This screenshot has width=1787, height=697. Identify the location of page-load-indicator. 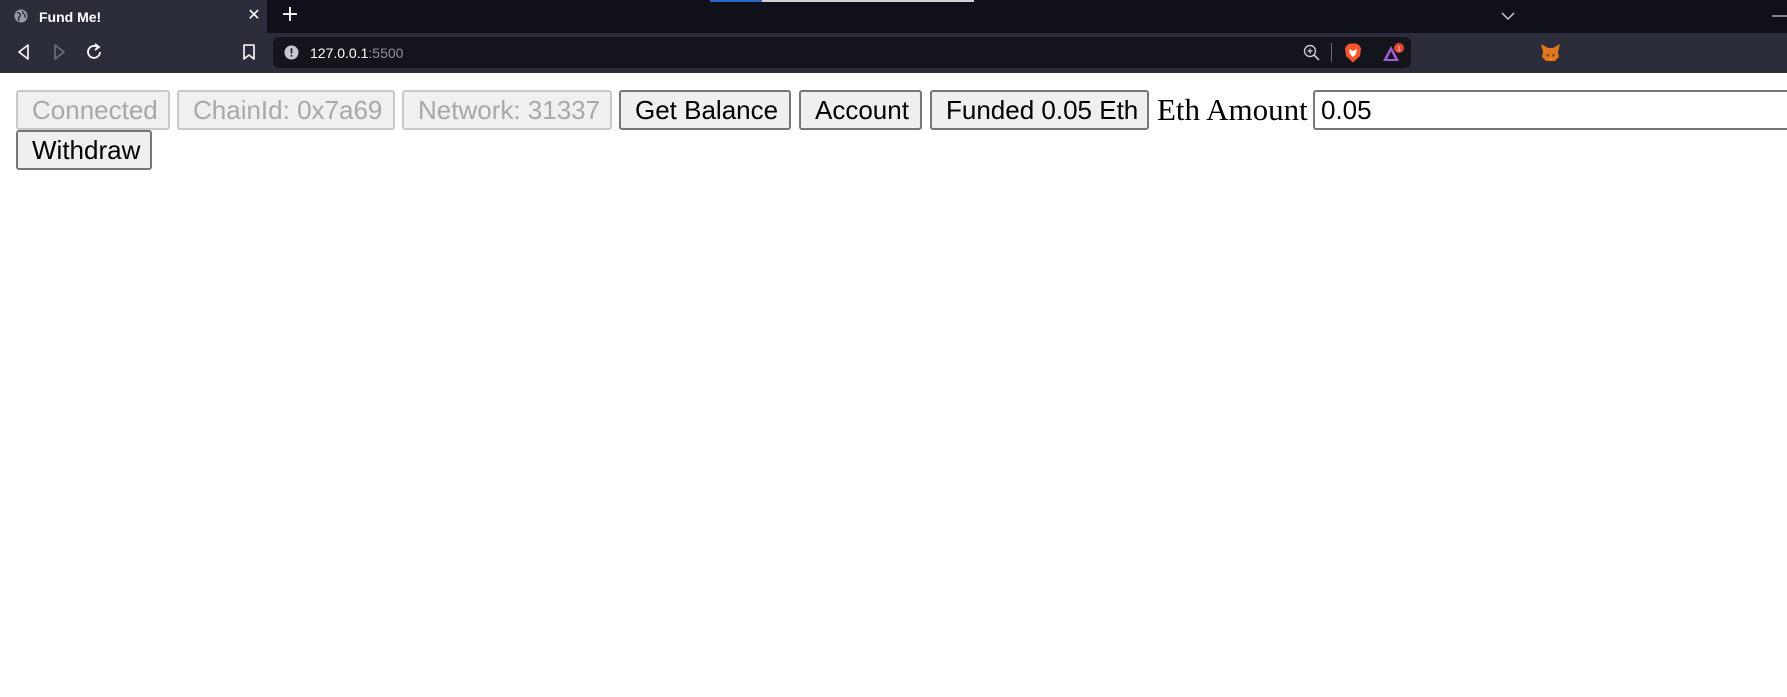
(736, 1).